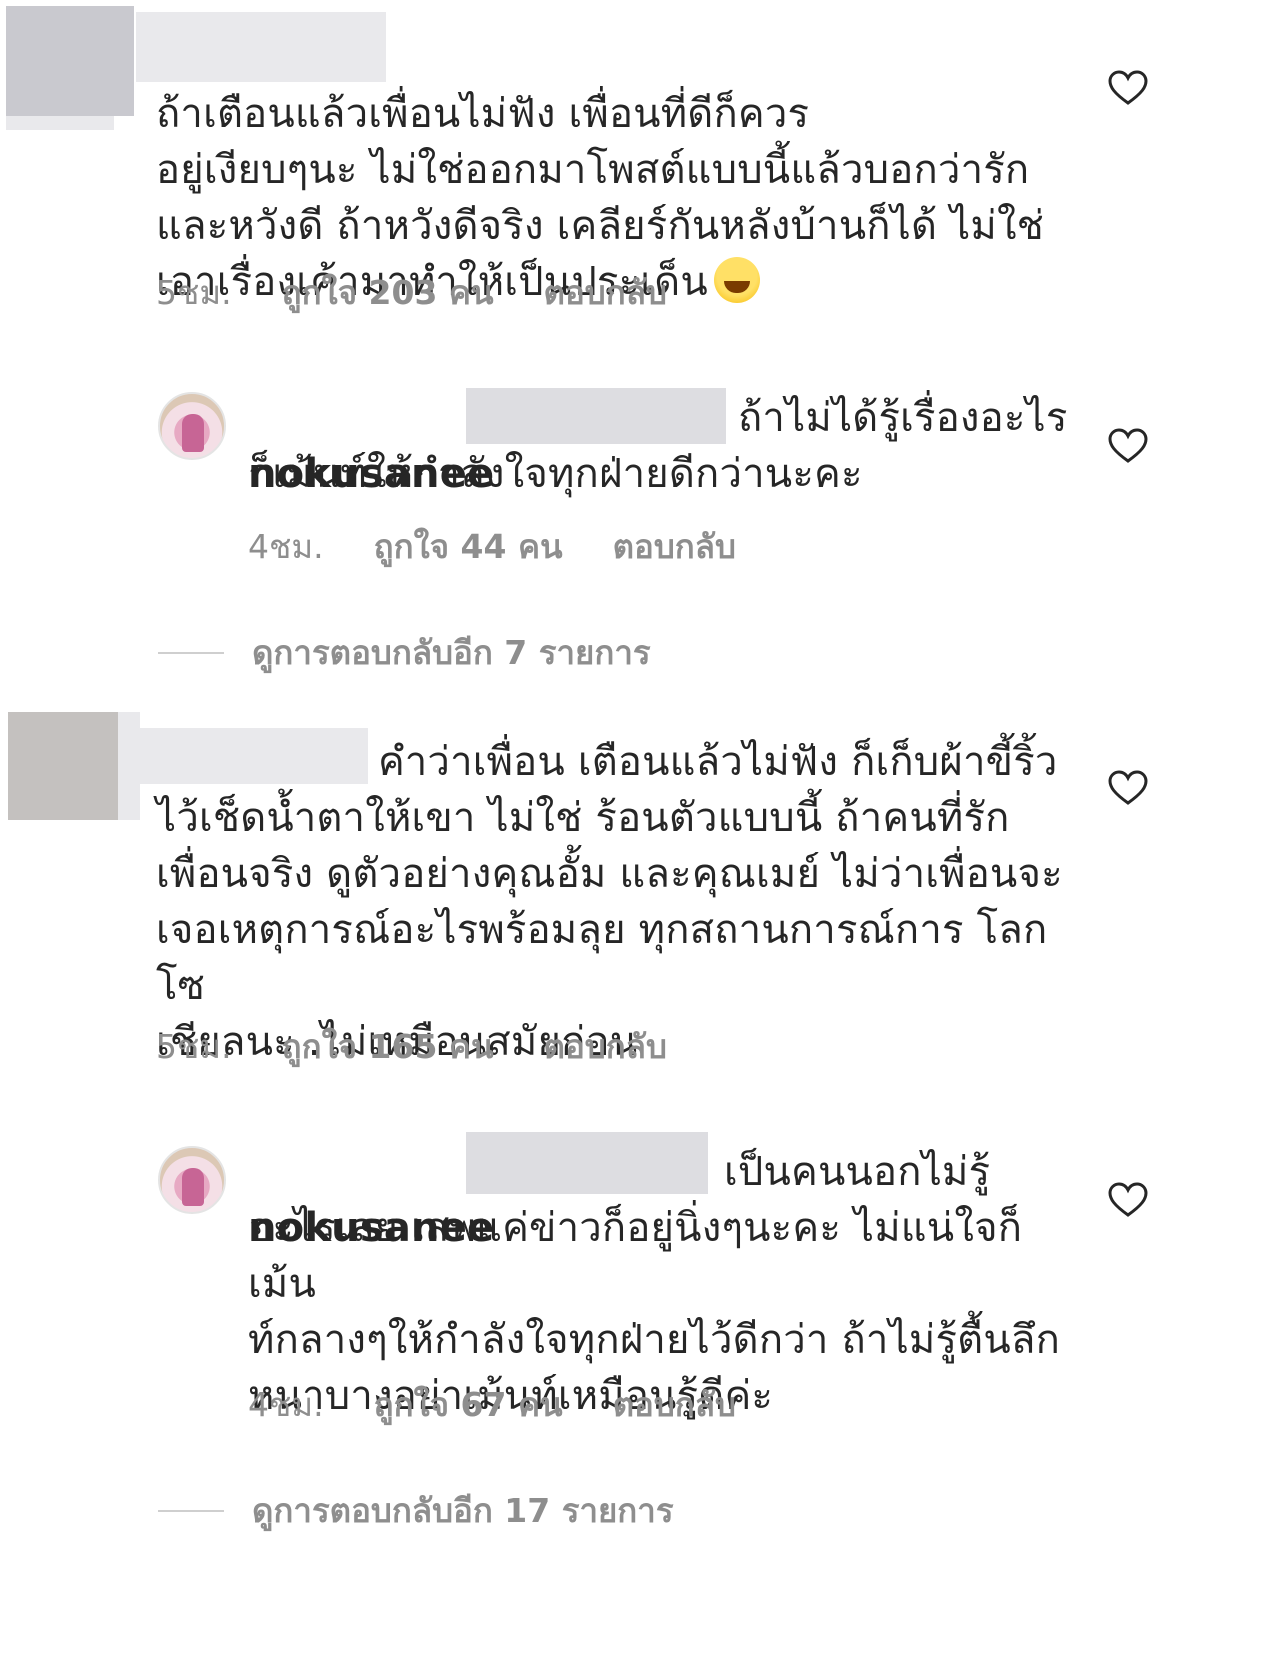 Image resolution: width=1280 pixels, height=1662 pixels. I want to click on like-count: ถูกใจ 44 คน, so click(468, 546).